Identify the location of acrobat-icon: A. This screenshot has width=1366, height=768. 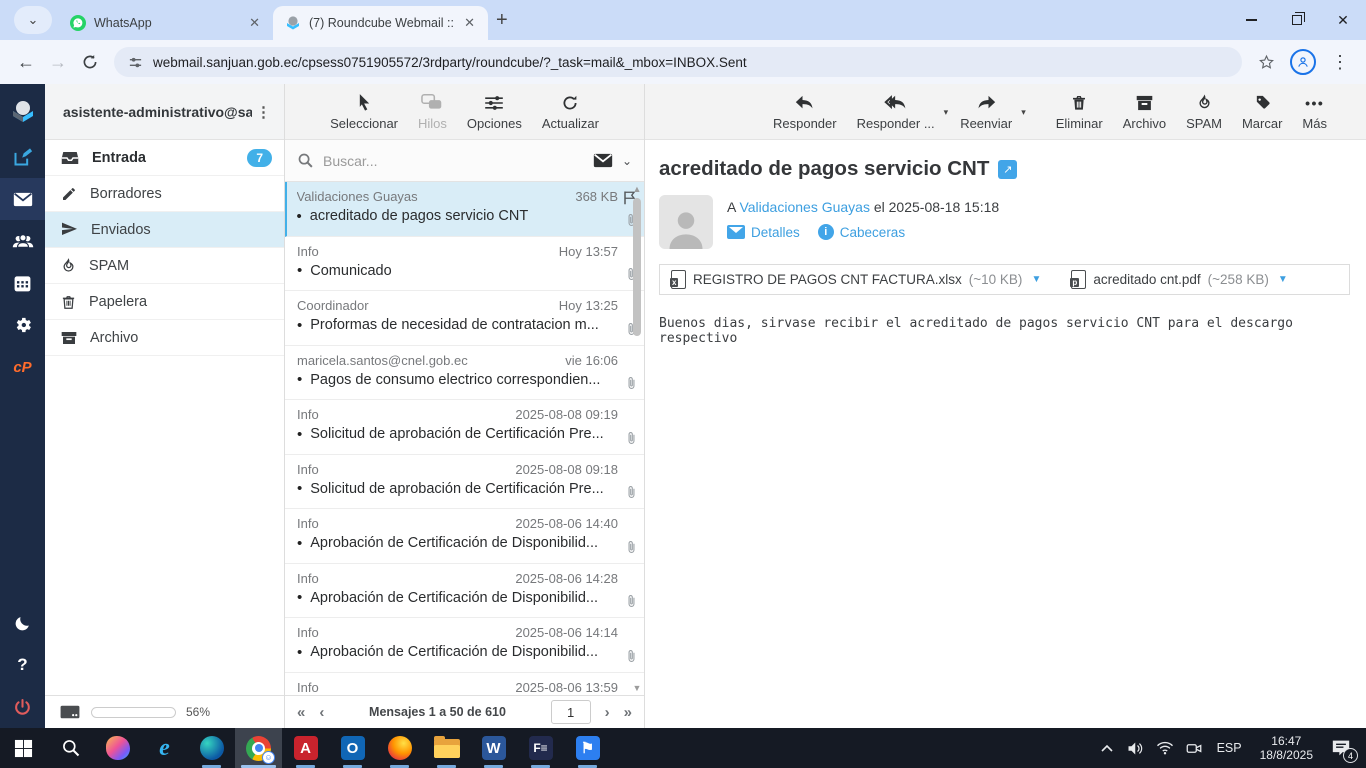
(305, 748).